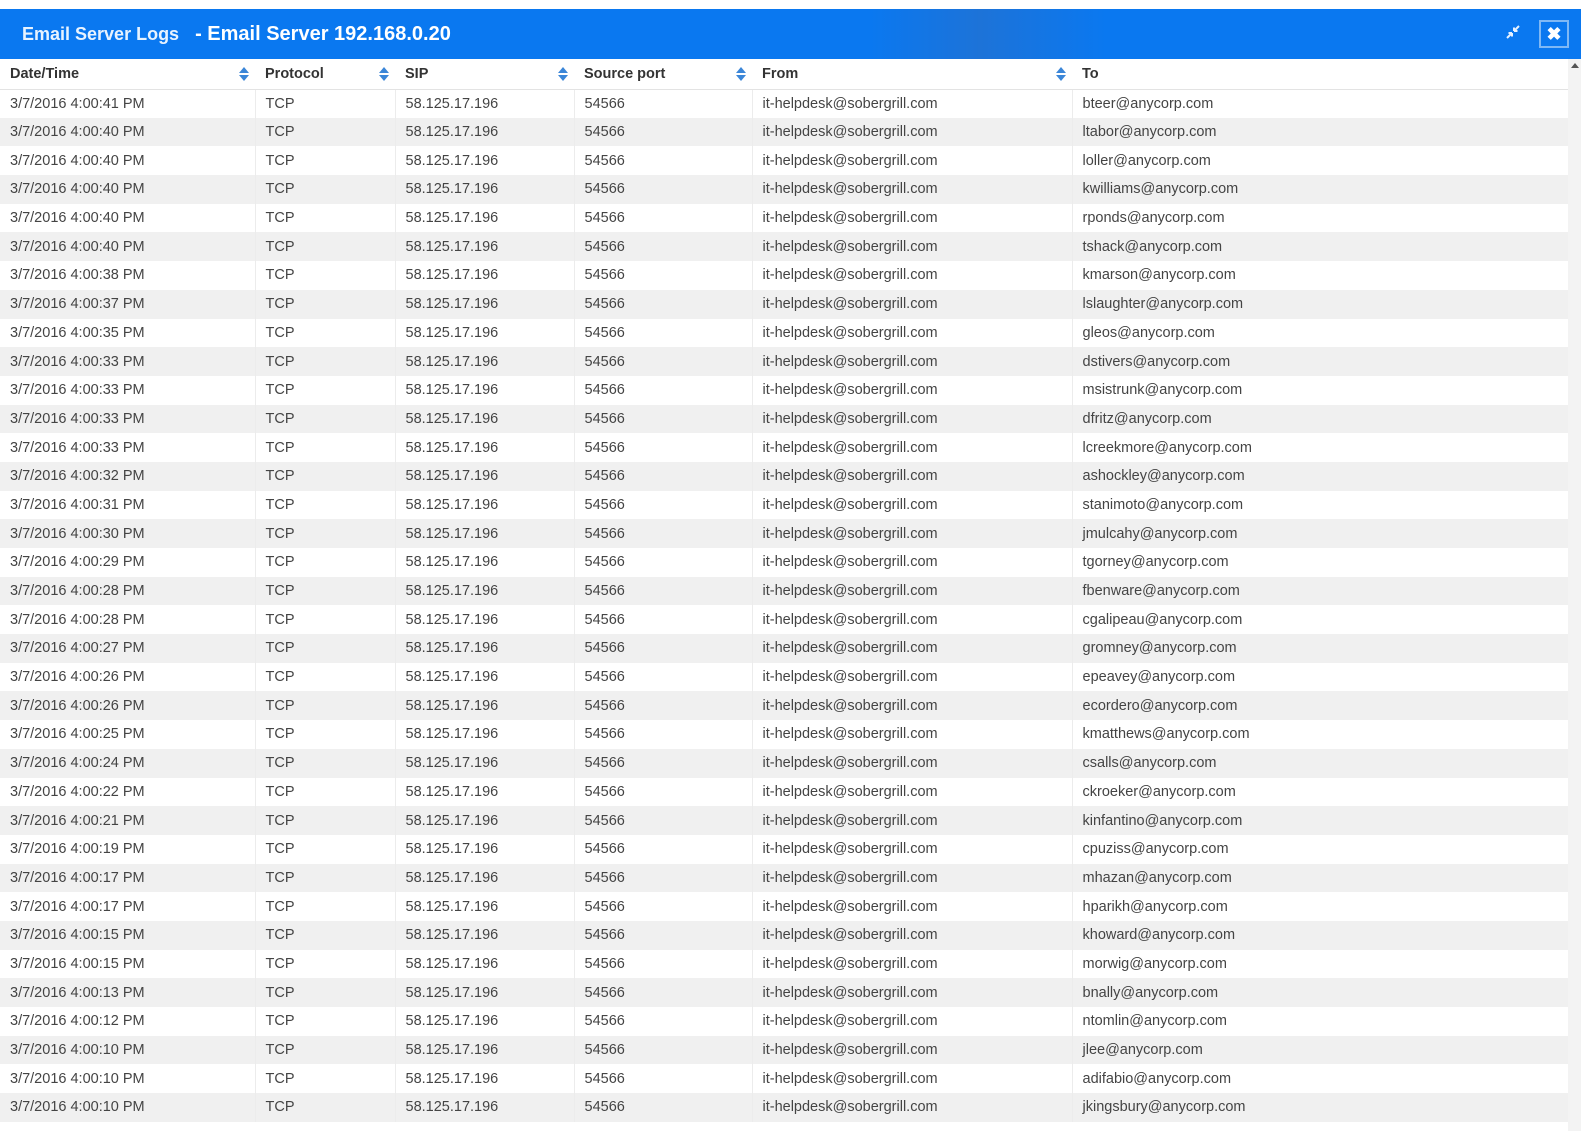 The width and height of the screenshot is (1581, 1131). Describe the element at coordinates (1319, 992) in the screenshot. I see `cell-to: bnally@anycorp.com` at that location.